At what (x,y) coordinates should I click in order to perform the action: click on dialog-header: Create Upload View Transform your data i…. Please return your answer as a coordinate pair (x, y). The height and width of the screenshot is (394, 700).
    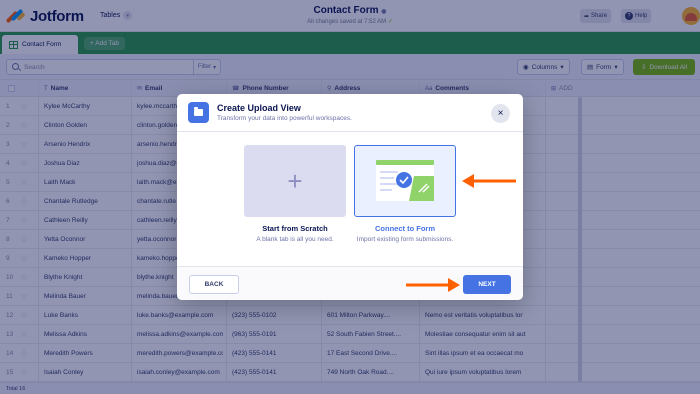
    Looking at the image, I should click on (350, 113).